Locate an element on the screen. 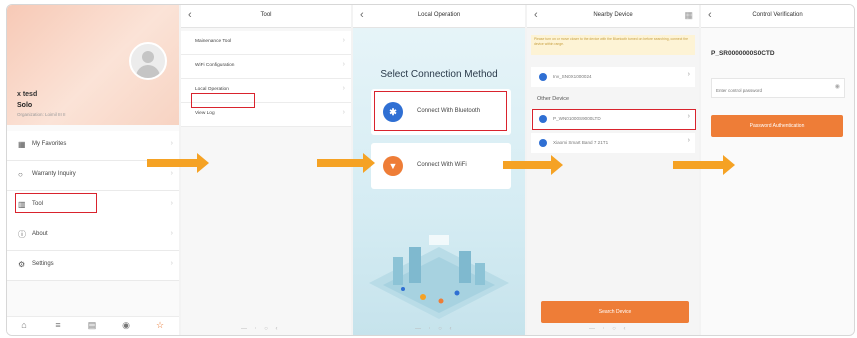 This screenshot has height=338, width=857. bottom-tab-bar: ⌂ ≡ ▤ ◉ ☆ is located at coordinates (93, 325).